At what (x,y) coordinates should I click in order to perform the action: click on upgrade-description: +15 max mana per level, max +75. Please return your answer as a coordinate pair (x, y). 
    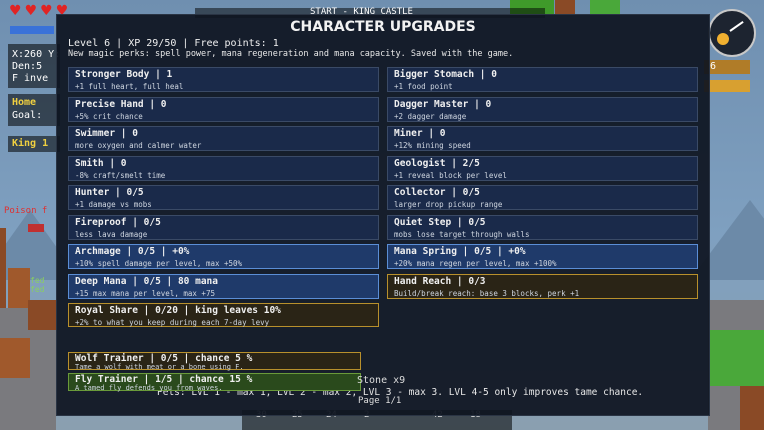
    Looking at the image, I should click on (145, 293).